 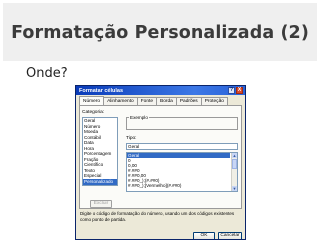 I want to click on ok-button: OK, so click(x=204, y=235).